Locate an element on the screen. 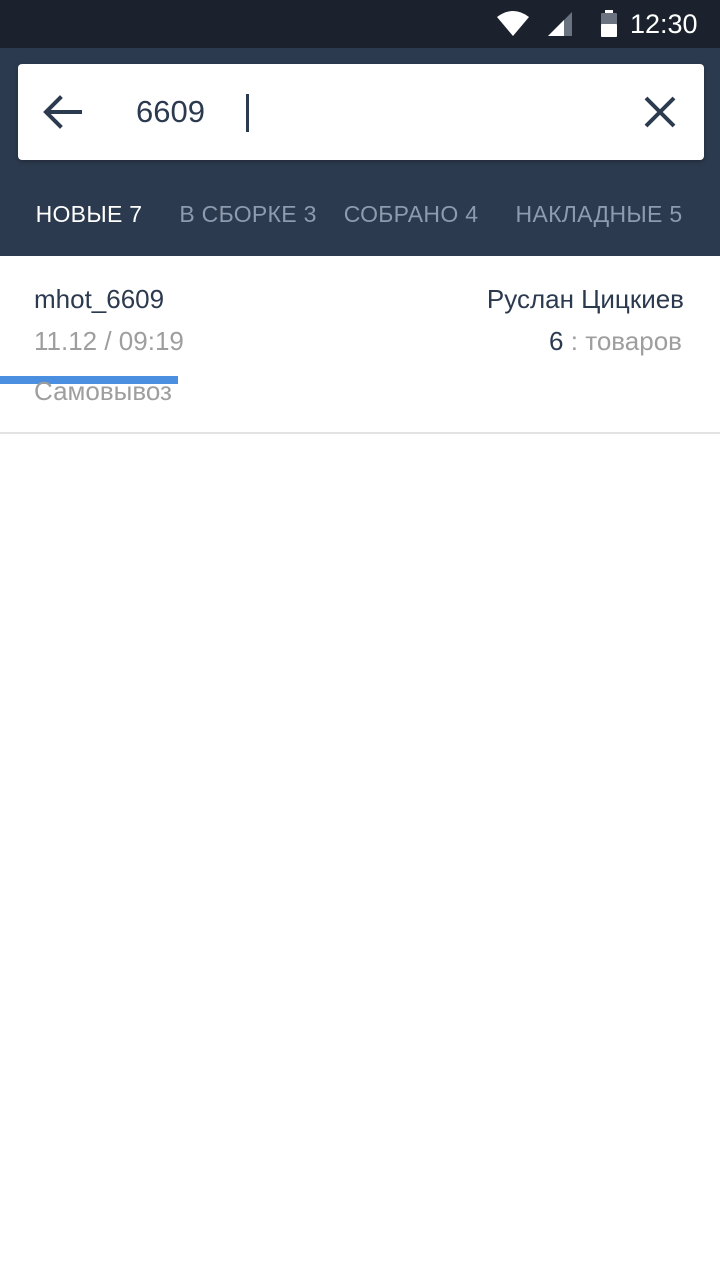 This screenshot has width=720, height=1280. order-delivery-method: Самовывоз is located at coordinates (103, 391).